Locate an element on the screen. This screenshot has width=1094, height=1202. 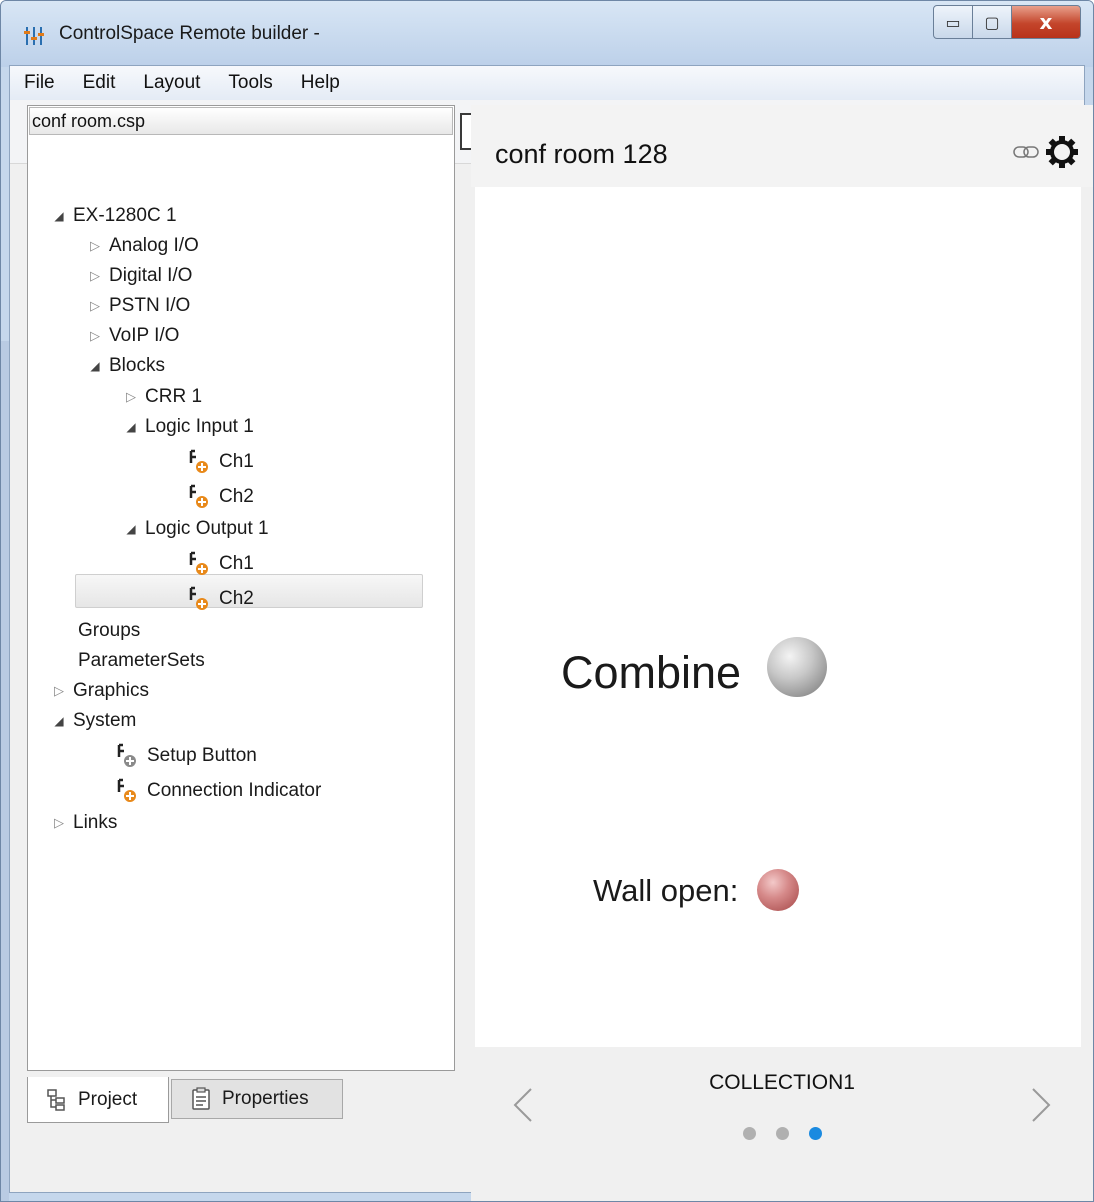
tree-item-logic-output-1: ◢ Logic Output 1 is located at coordinates (194, 529).